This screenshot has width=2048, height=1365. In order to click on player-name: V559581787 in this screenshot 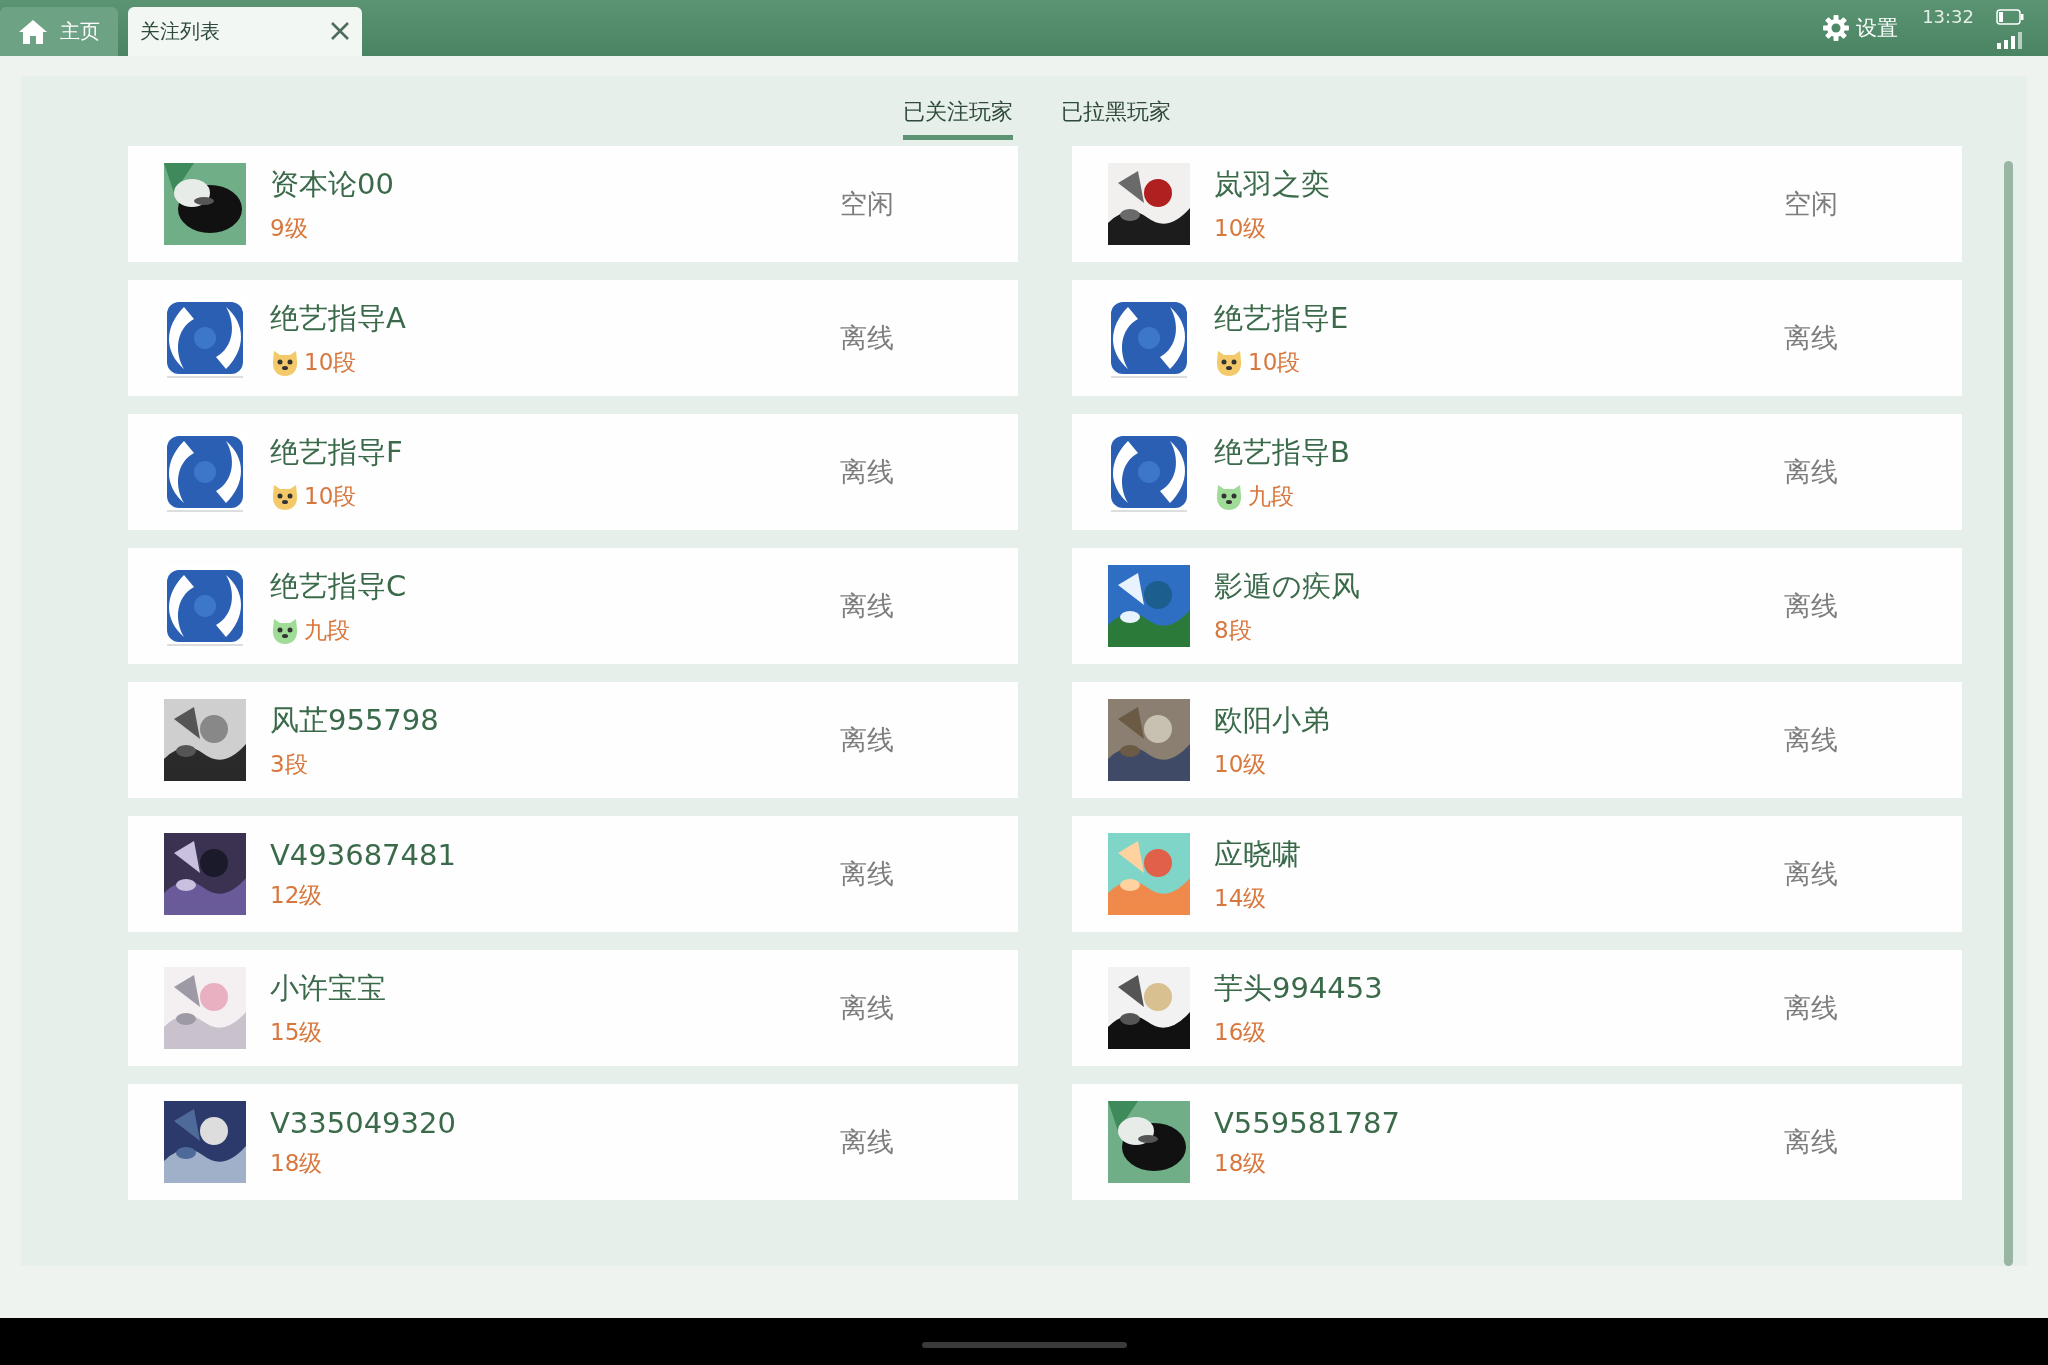, I will do `click(1307, 1122)`.